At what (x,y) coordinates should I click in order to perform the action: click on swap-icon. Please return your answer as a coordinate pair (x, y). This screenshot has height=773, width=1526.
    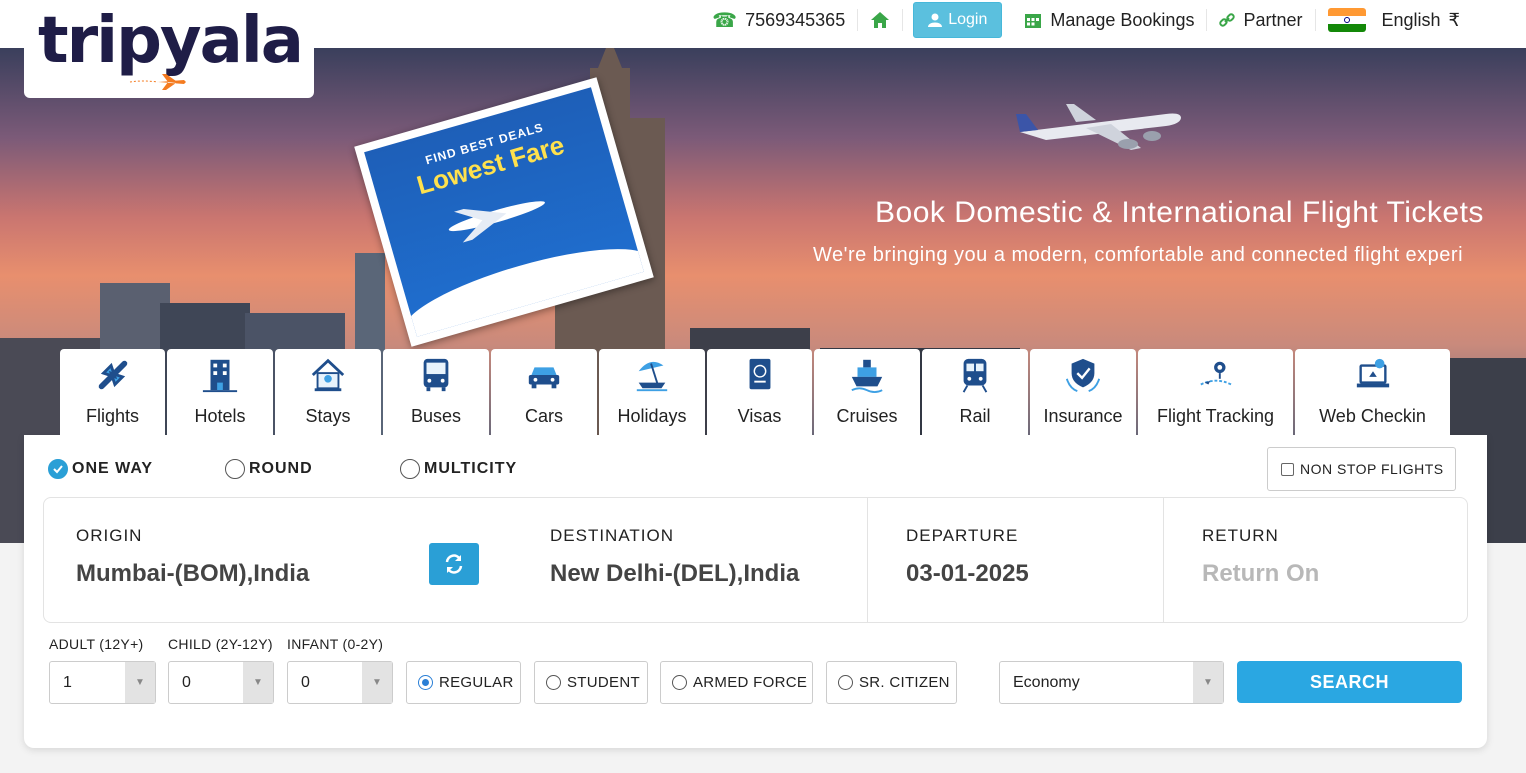
    Looking at the image, I should click on (454, 564).